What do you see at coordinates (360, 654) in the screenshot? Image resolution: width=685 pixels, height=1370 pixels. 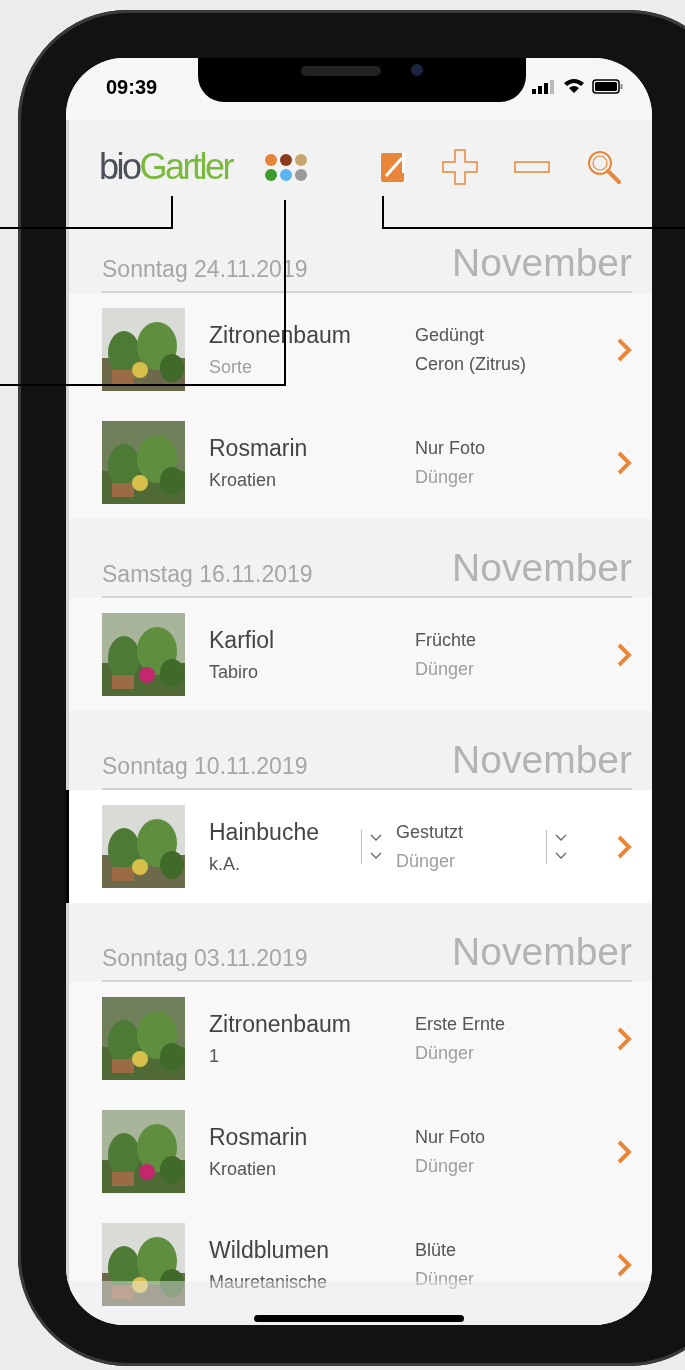 I see `entry-row: Karfiol Tabiro Früchte Dünger` at bounding box center [360, 654].